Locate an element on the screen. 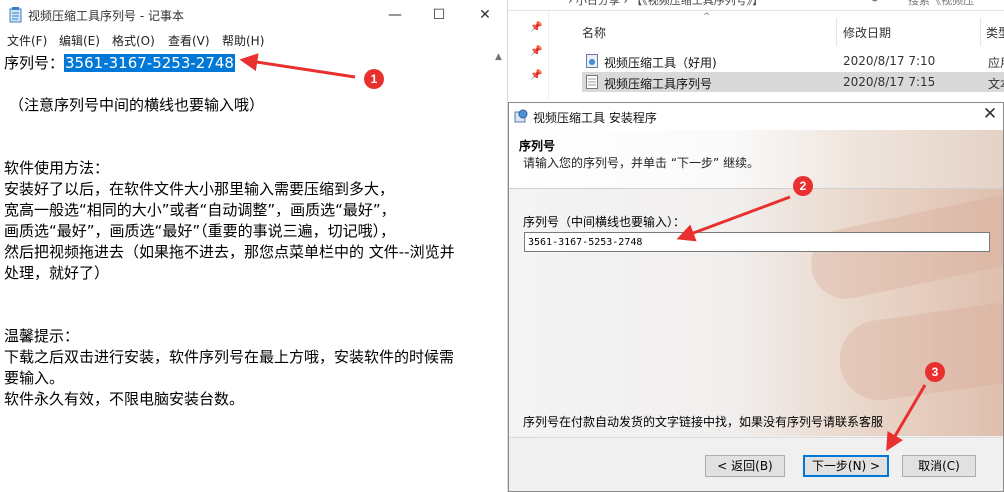 Image resolution: width=1004 pixels, height=492 pixels. address-bar: › 小日分享 › 【《视频压缩工具序列号》】 ↻ 搜索“《视频压 is located at coordinates (756, 5).